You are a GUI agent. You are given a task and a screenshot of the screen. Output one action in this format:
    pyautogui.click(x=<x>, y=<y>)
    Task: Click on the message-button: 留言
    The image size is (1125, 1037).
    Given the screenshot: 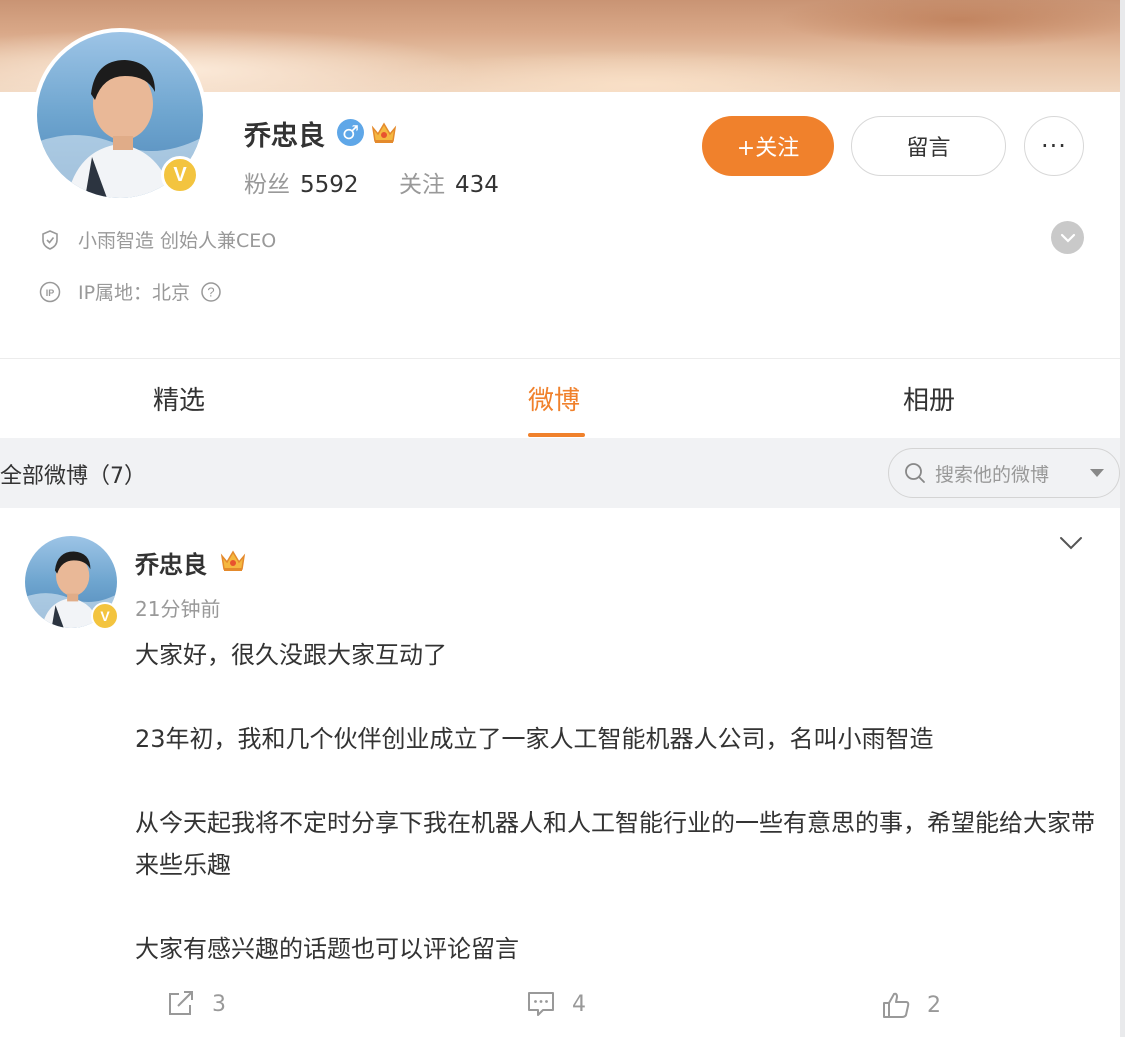 What is the action you would take?
    pyautogui.click(x=928, y=146)
    